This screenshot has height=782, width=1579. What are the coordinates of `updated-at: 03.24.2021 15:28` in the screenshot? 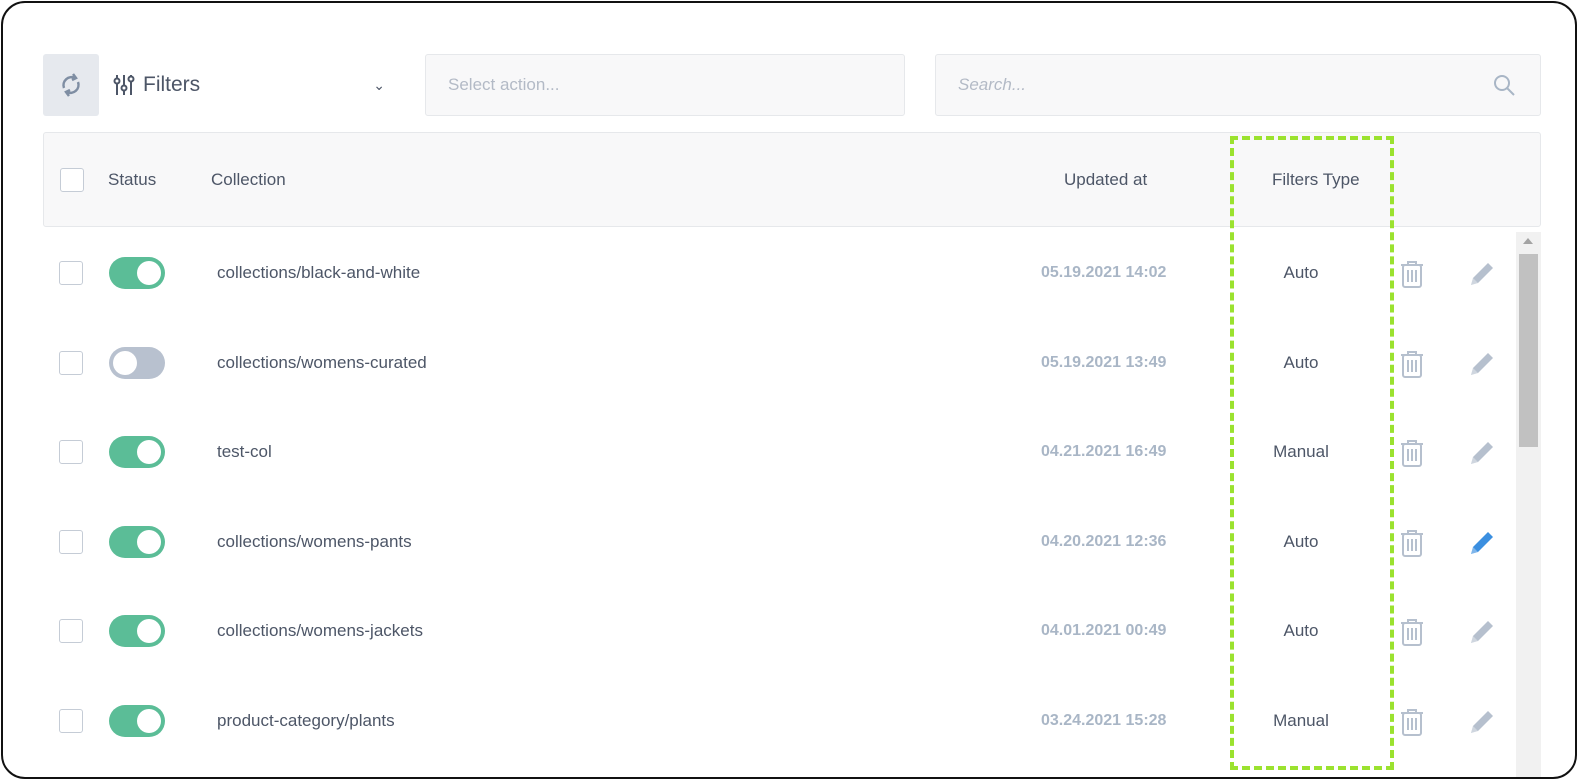 It's located at (1104, 720).